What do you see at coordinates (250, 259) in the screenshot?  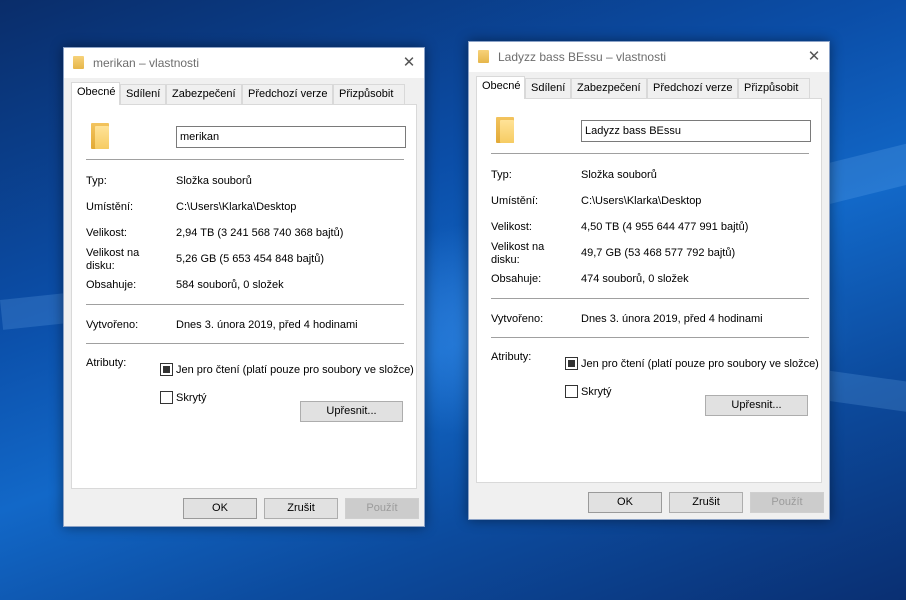 I see `disk-size-value: 5,26 GB (5 653 454 848 bajtů)` at bounding box center [250, 259].